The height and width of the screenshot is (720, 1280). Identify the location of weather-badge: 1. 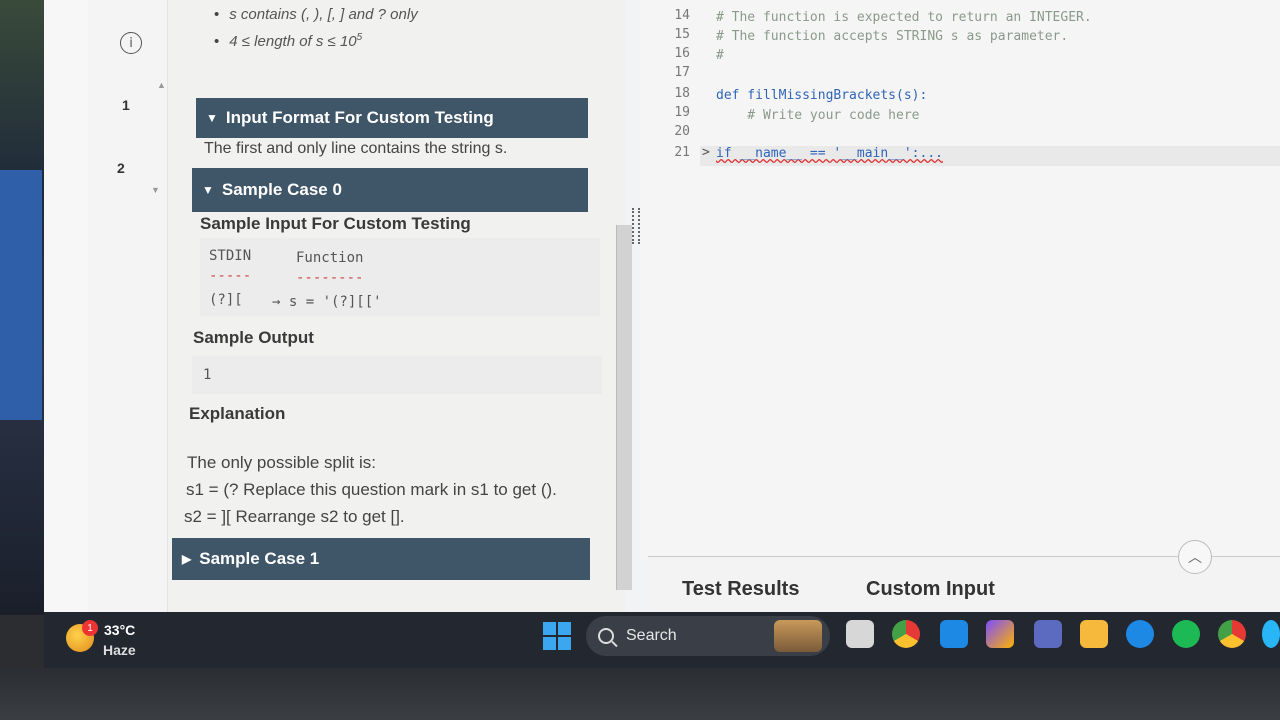
(90, 628).